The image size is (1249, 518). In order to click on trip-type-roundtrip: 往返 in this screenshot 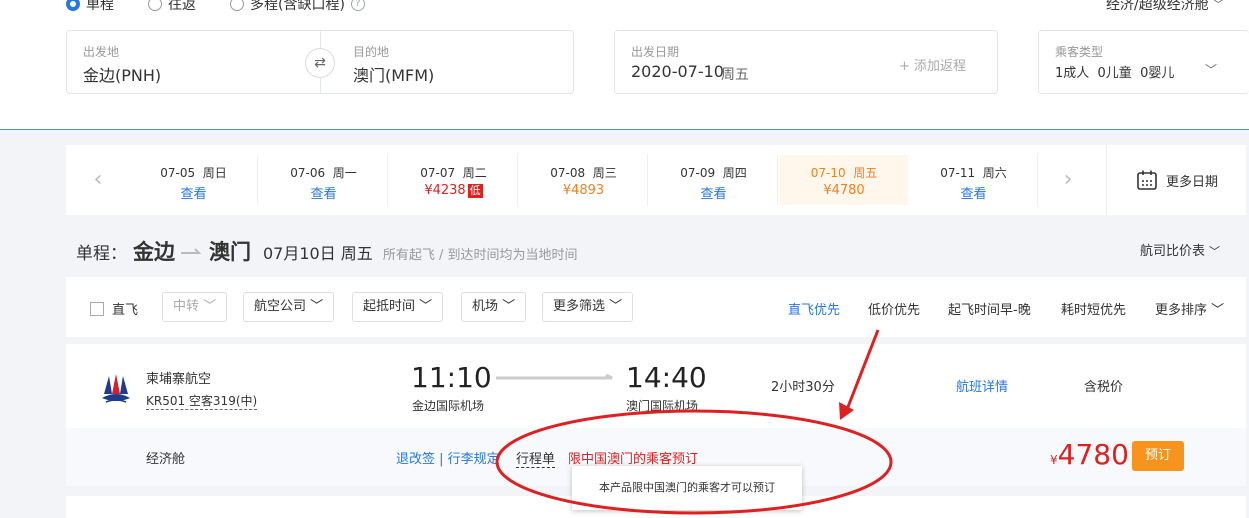, I will do `click(172, 7)`.